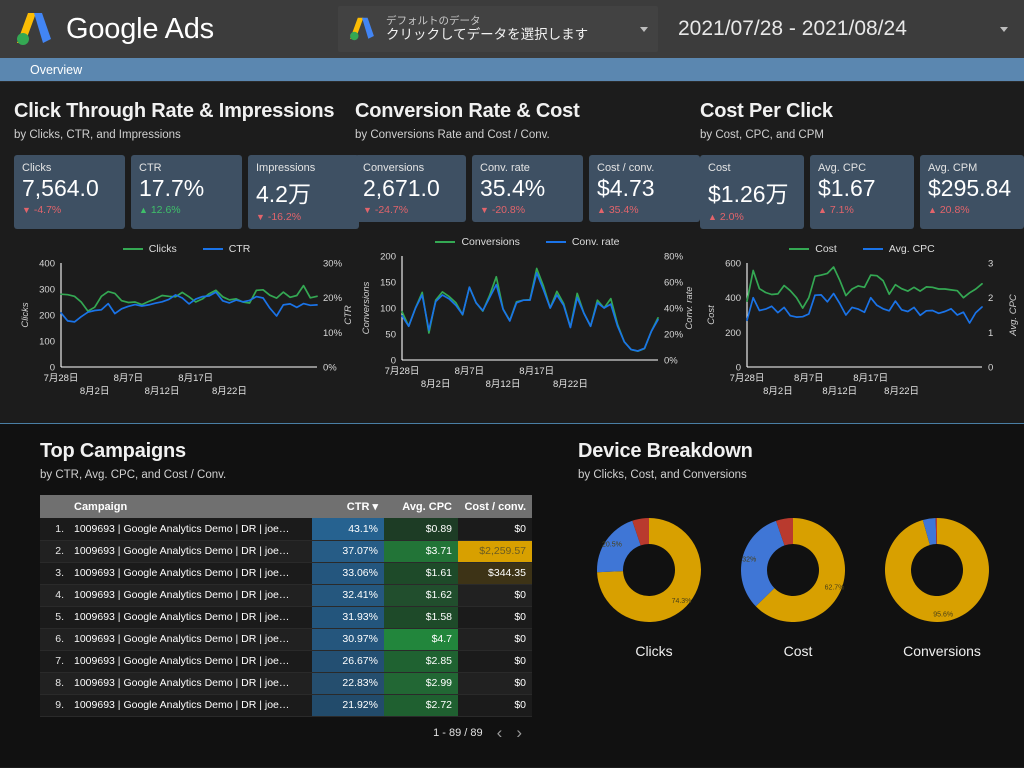  What do you see at coordinates (150, 168) in the screenshot?
I see `scorecard-label: CTR` at bounding box center [150, 168].